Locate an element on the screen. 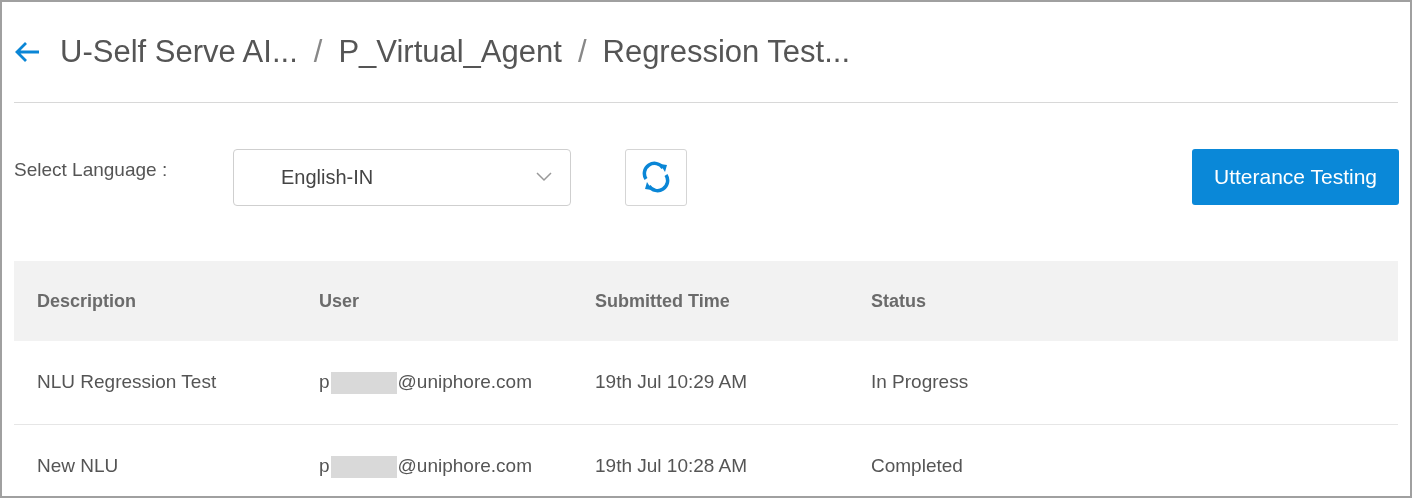  breadcrumb-item: P_Virtual_Agent is located at coordinates (450, 52).